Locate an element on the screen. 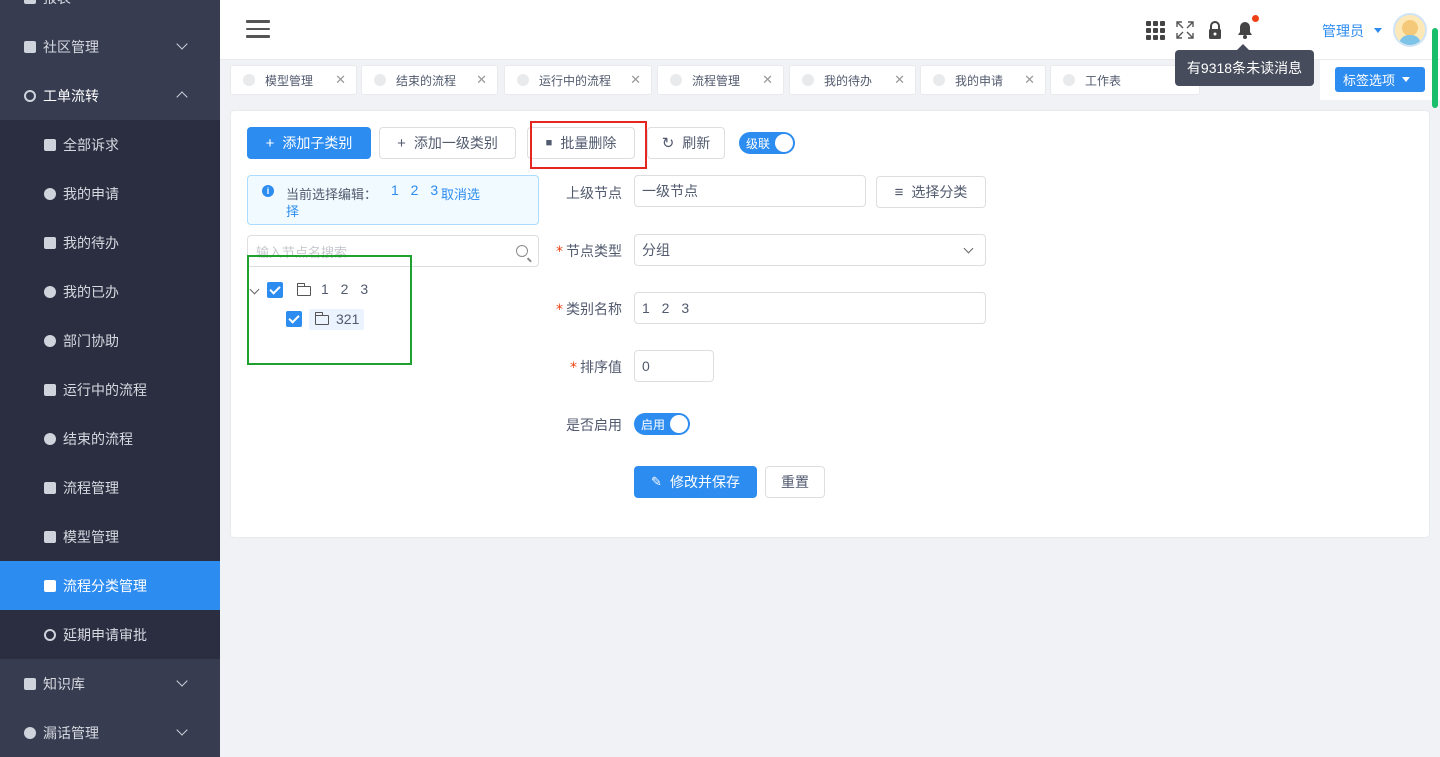  sidebar-item-label: 模型管理 is located at coordinates (91, 536).